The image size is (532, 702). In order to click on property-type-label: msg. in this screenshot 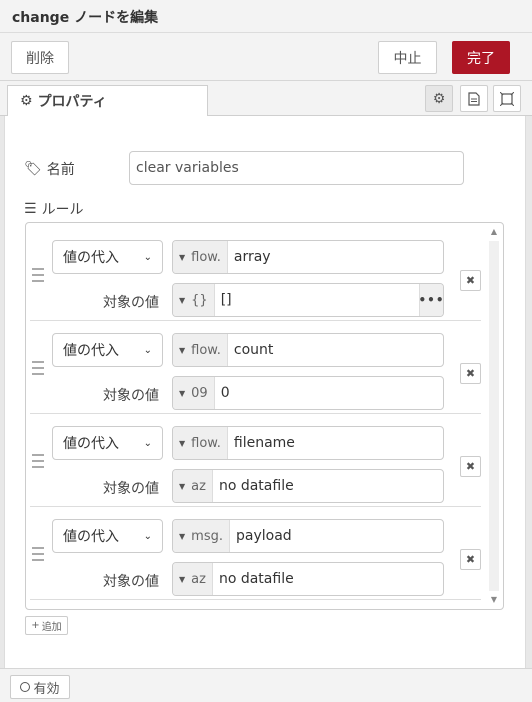, I will do `click(207, 536)`.